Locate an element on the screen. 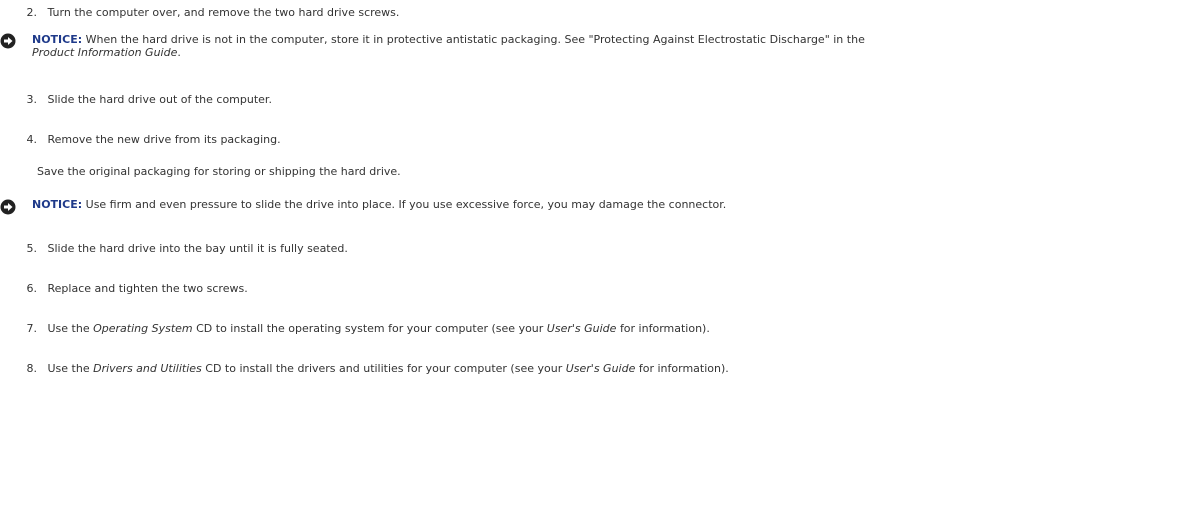 Image resolution: width=1196 pixels, height=519 pixels. step-number: 8. is located at coordinates (32, 368).